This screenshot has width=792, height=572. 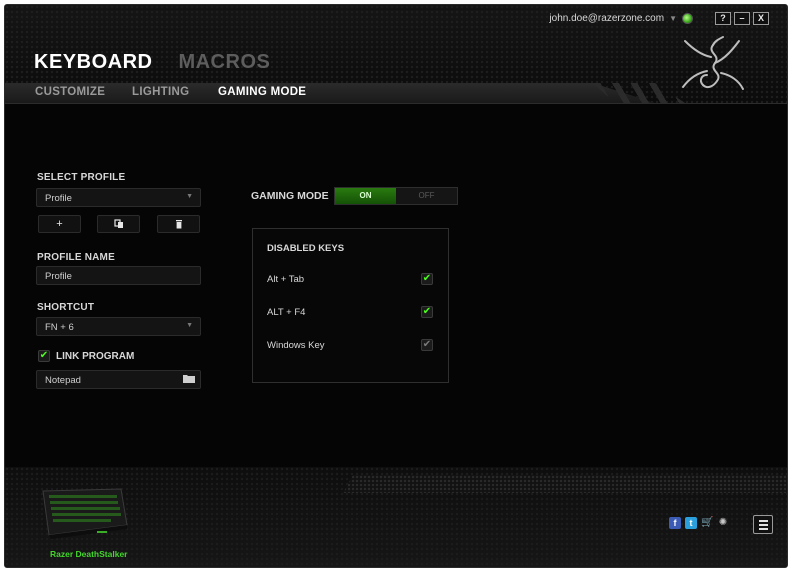 I want to click on toggle-on-option: ON, so click(x=365, y=196).